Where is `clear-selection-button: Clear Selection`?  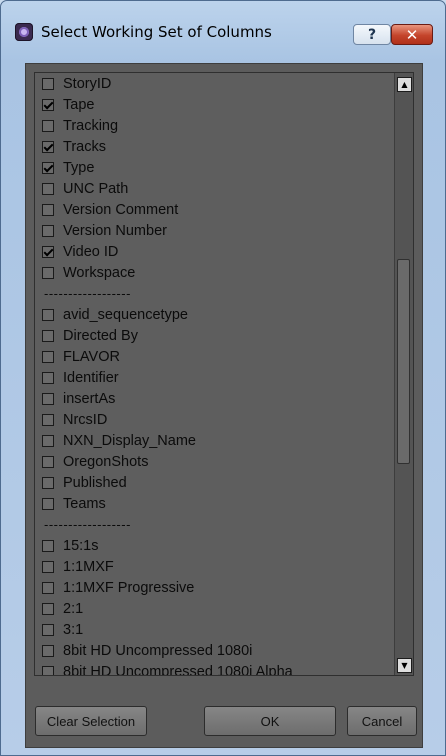
clear-selection-button: Clear Selection is located at coordinates (91, 721).